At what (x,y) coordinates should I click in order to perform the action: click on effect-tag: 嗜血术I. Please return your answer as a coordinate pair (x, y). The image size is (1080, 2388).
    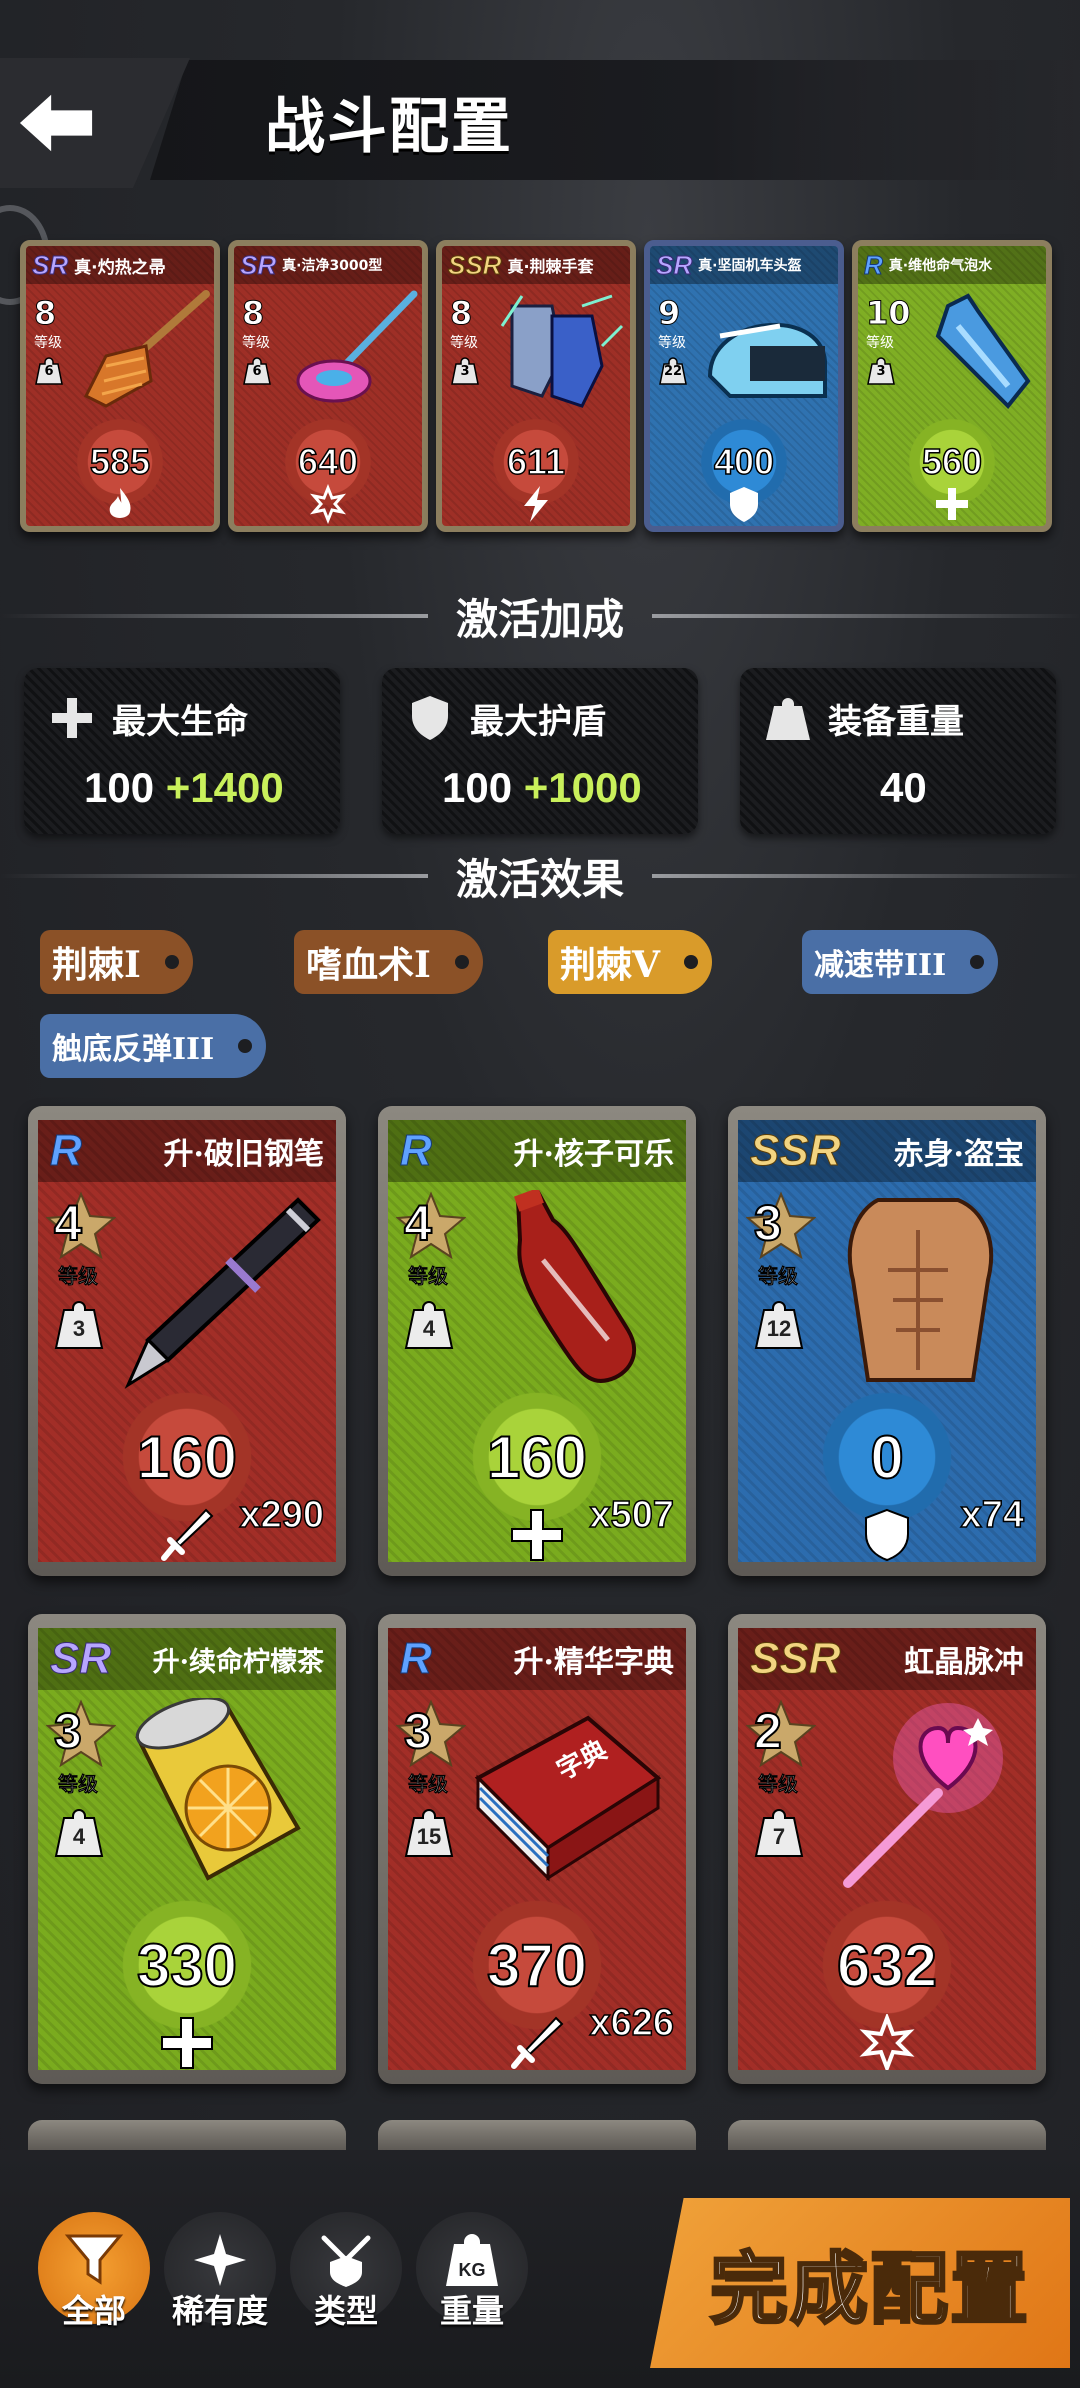
    Looking at the image, I should click on (388, 962).